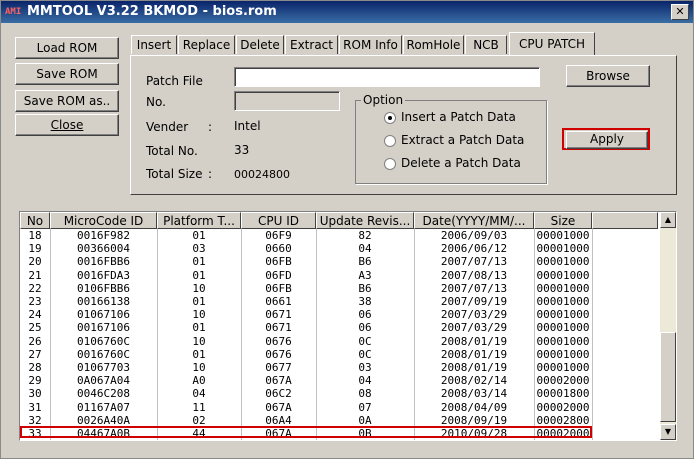 This screenshot has height=459, width=694. What do you see at coordinates (103, 220) in the screenshot?
I see `col-header-microcode-id: MicroCode ID` at bounding box center [103, 220].